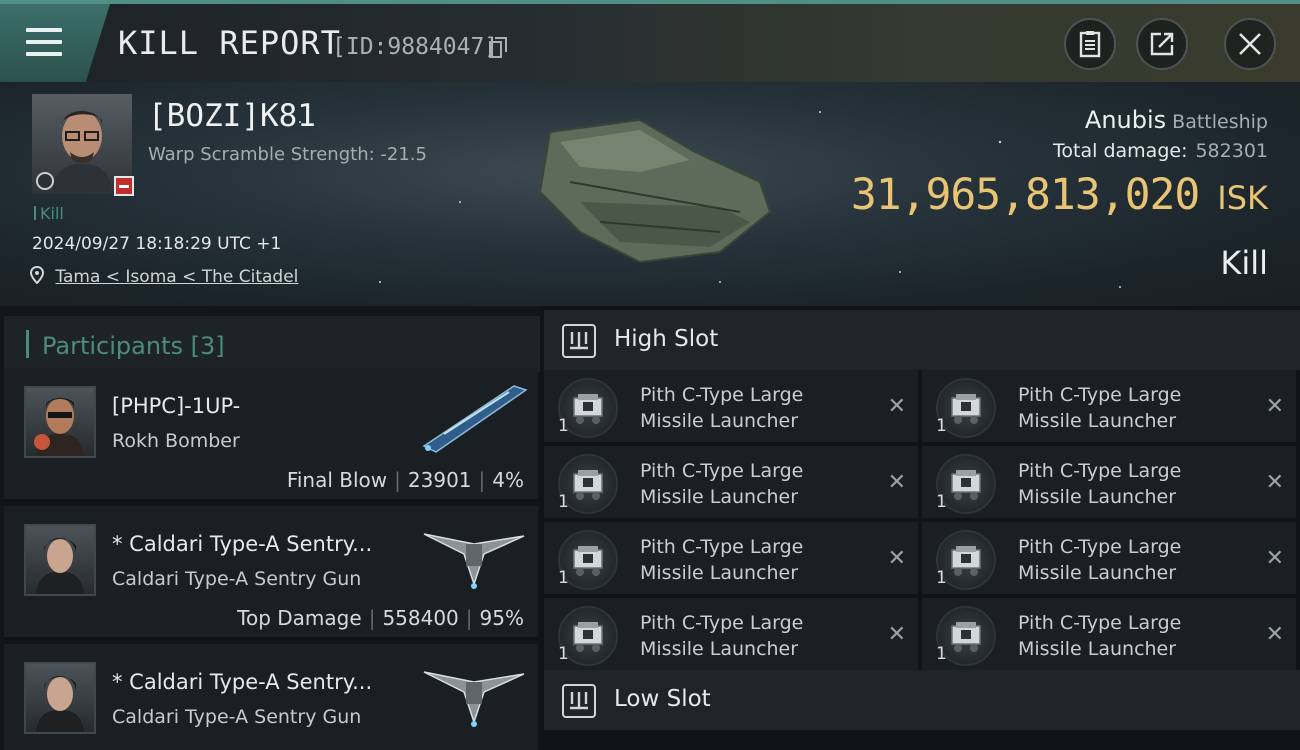 This screenshot has height=750, width=1300. What do you see at coordinates (133, 346) in the screenshot?
I see `participants-title: Participants [3]` at bounding box center [133, 346].